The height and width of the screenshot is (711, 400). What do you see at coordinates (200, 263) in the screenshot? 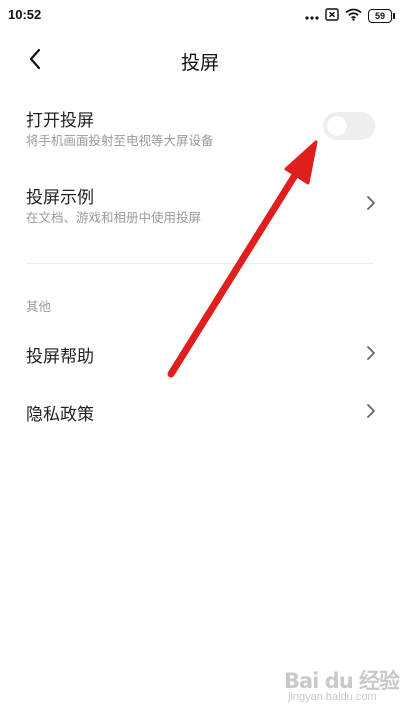
I see `section-divider` at bounding box center [200, 263].